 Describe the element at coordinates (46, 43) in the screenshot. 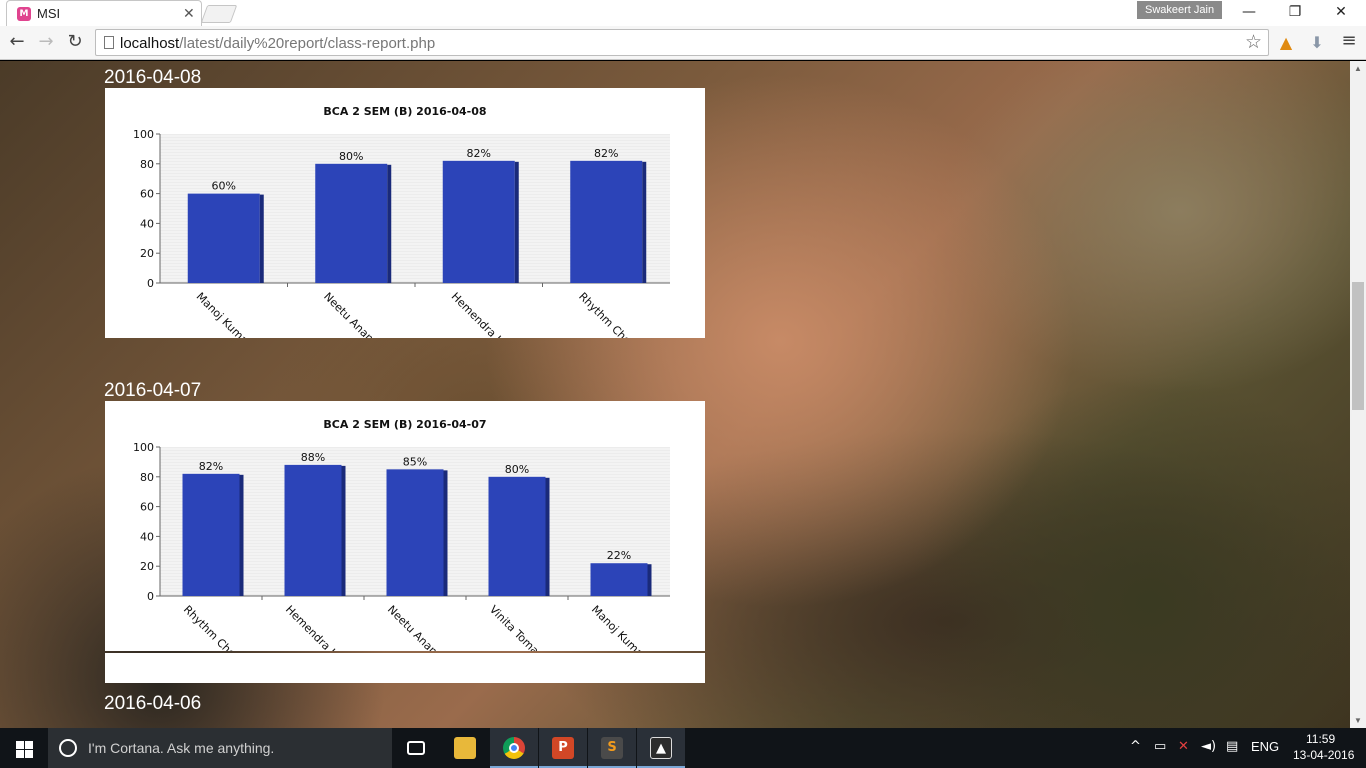

I see `forward-button: →` at that location.